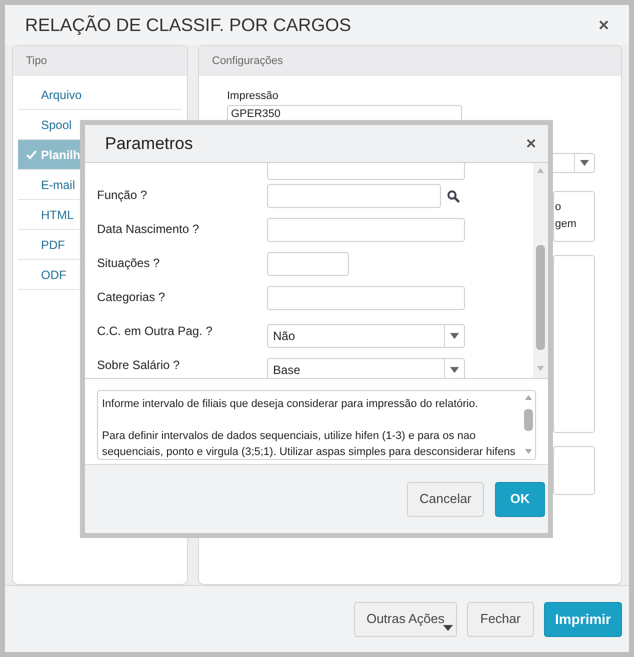  I want to click on help-text: Para definir intervalos de dados sequenciais, utilize hifen (1-3) e para os nao sequenciais, ponto e virgula (3;5;1). Utilizar aspas simples para desconsiderar hifens, so click(309, 444).